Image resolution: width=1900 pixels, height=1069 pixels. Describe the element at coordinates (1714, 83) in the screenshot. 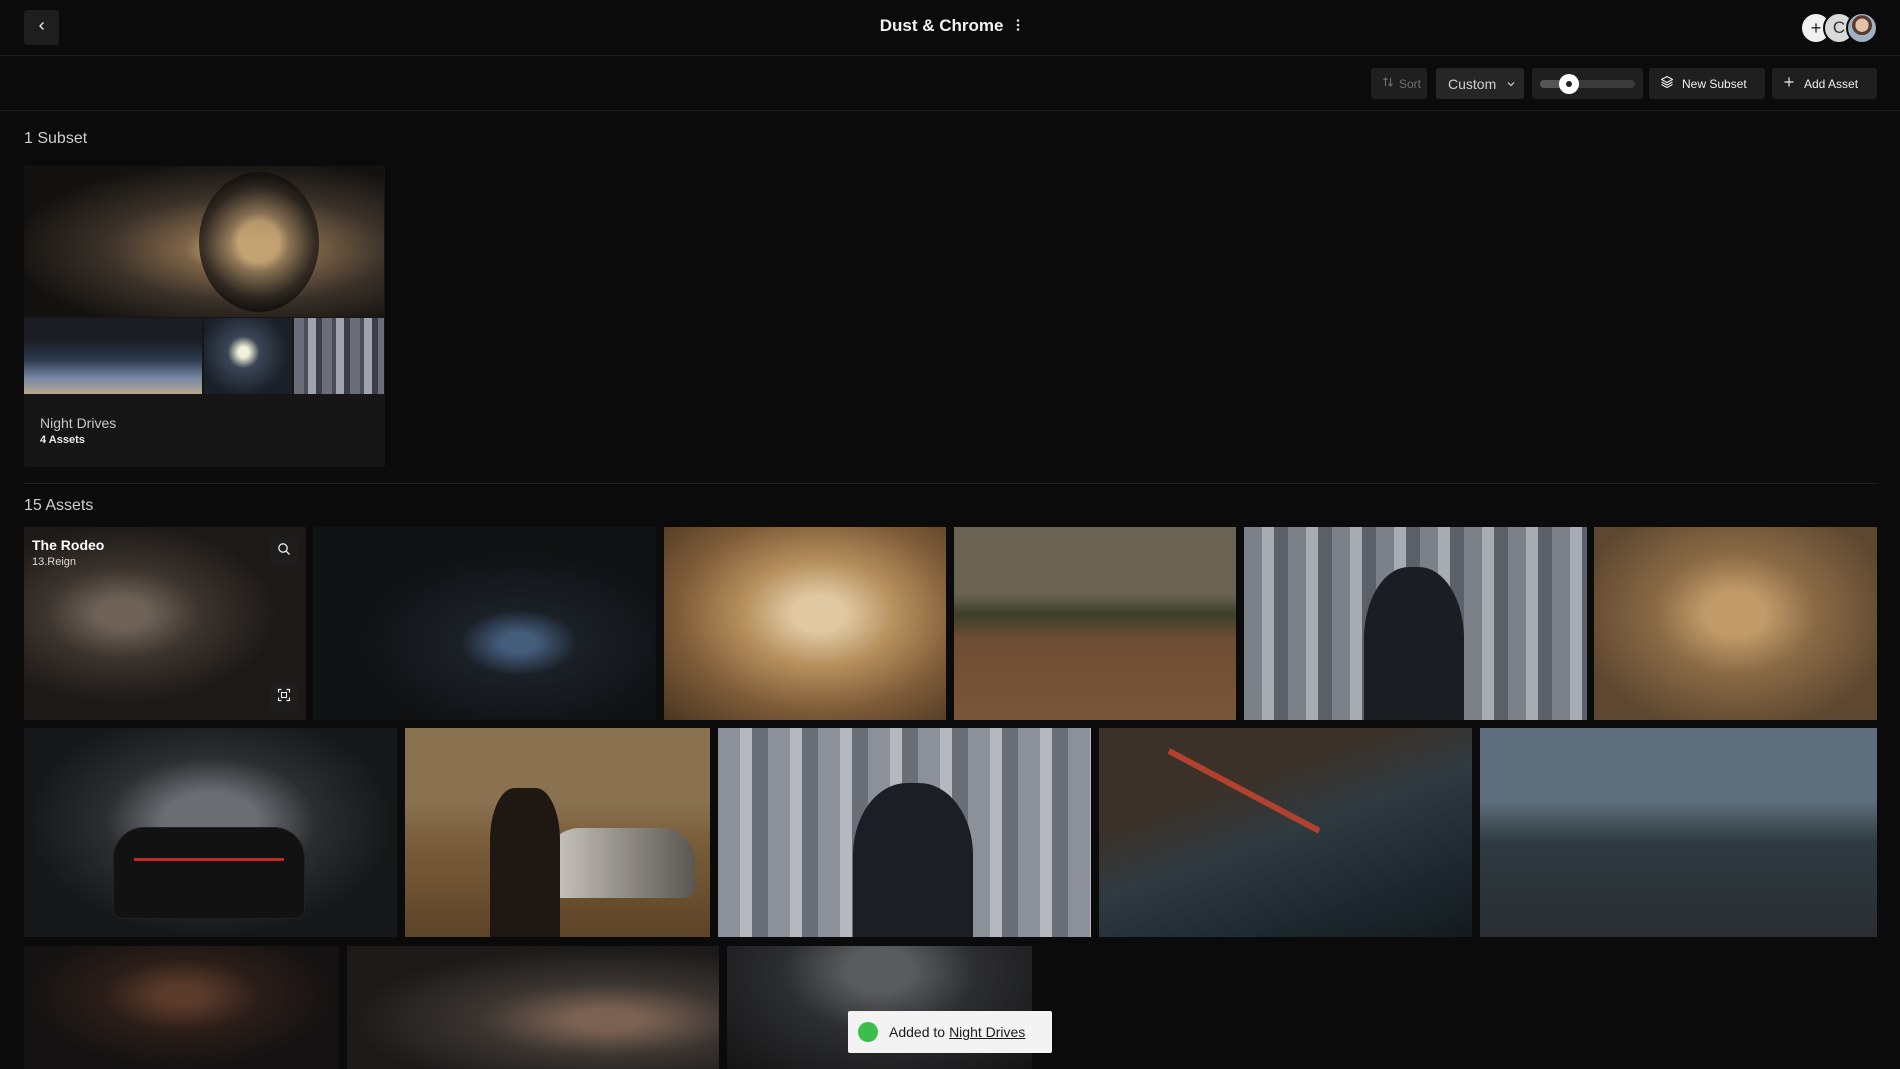

I see `new-subset-label: New Subset` at that location.